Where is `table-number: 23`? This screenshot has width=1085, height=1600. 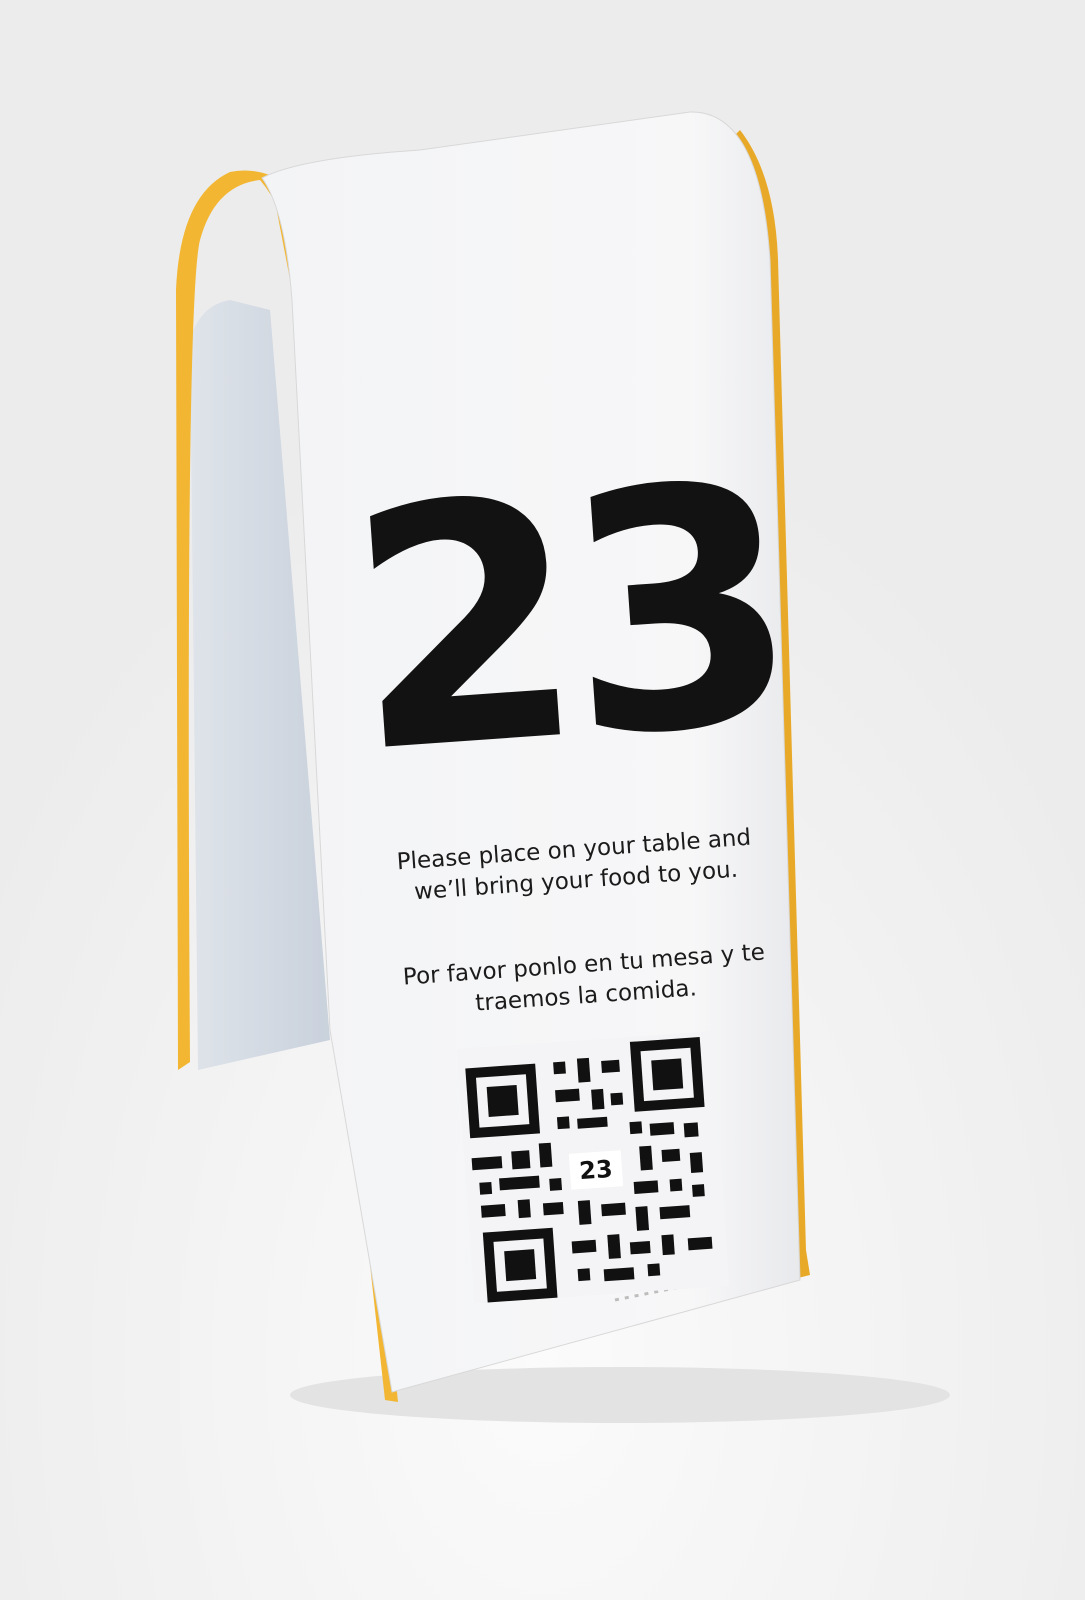
table-number: 23 is located at coordinates (567, 619).